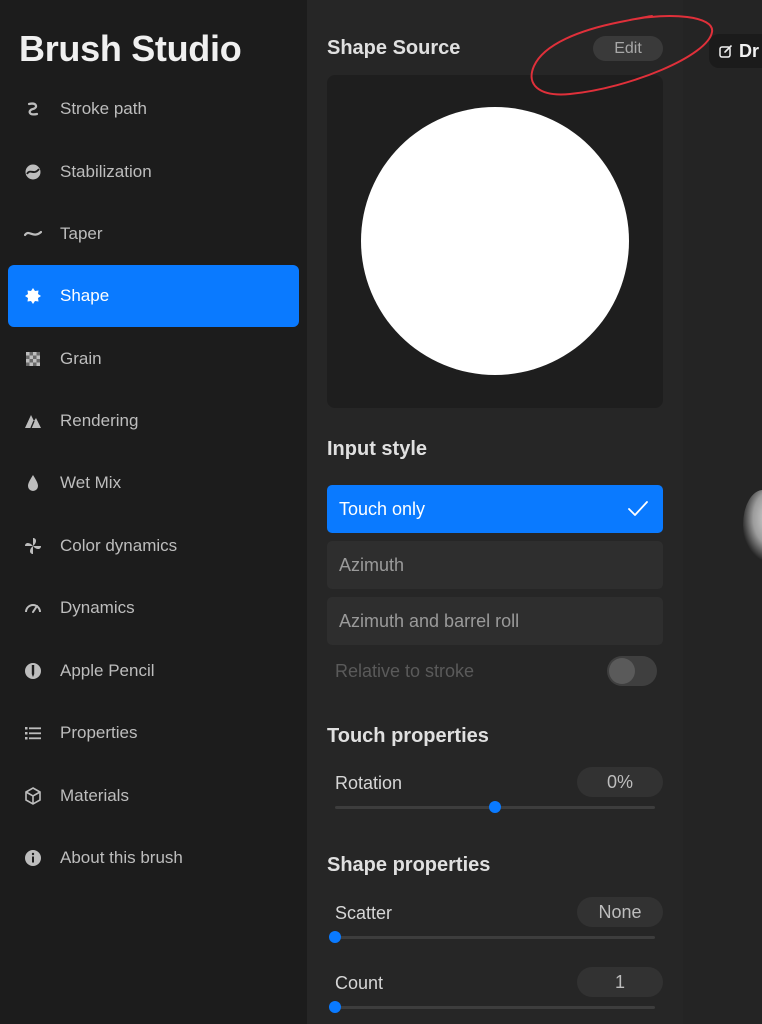  Describe the element at coordinates (359, 983) in the screenshot. I see `count-label: Count` at that location.